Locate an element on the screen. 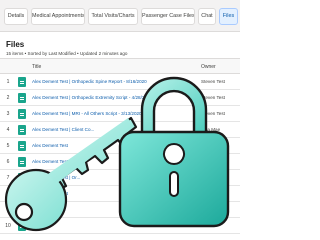  row-number: 10 is located at coordinates (8, 226).